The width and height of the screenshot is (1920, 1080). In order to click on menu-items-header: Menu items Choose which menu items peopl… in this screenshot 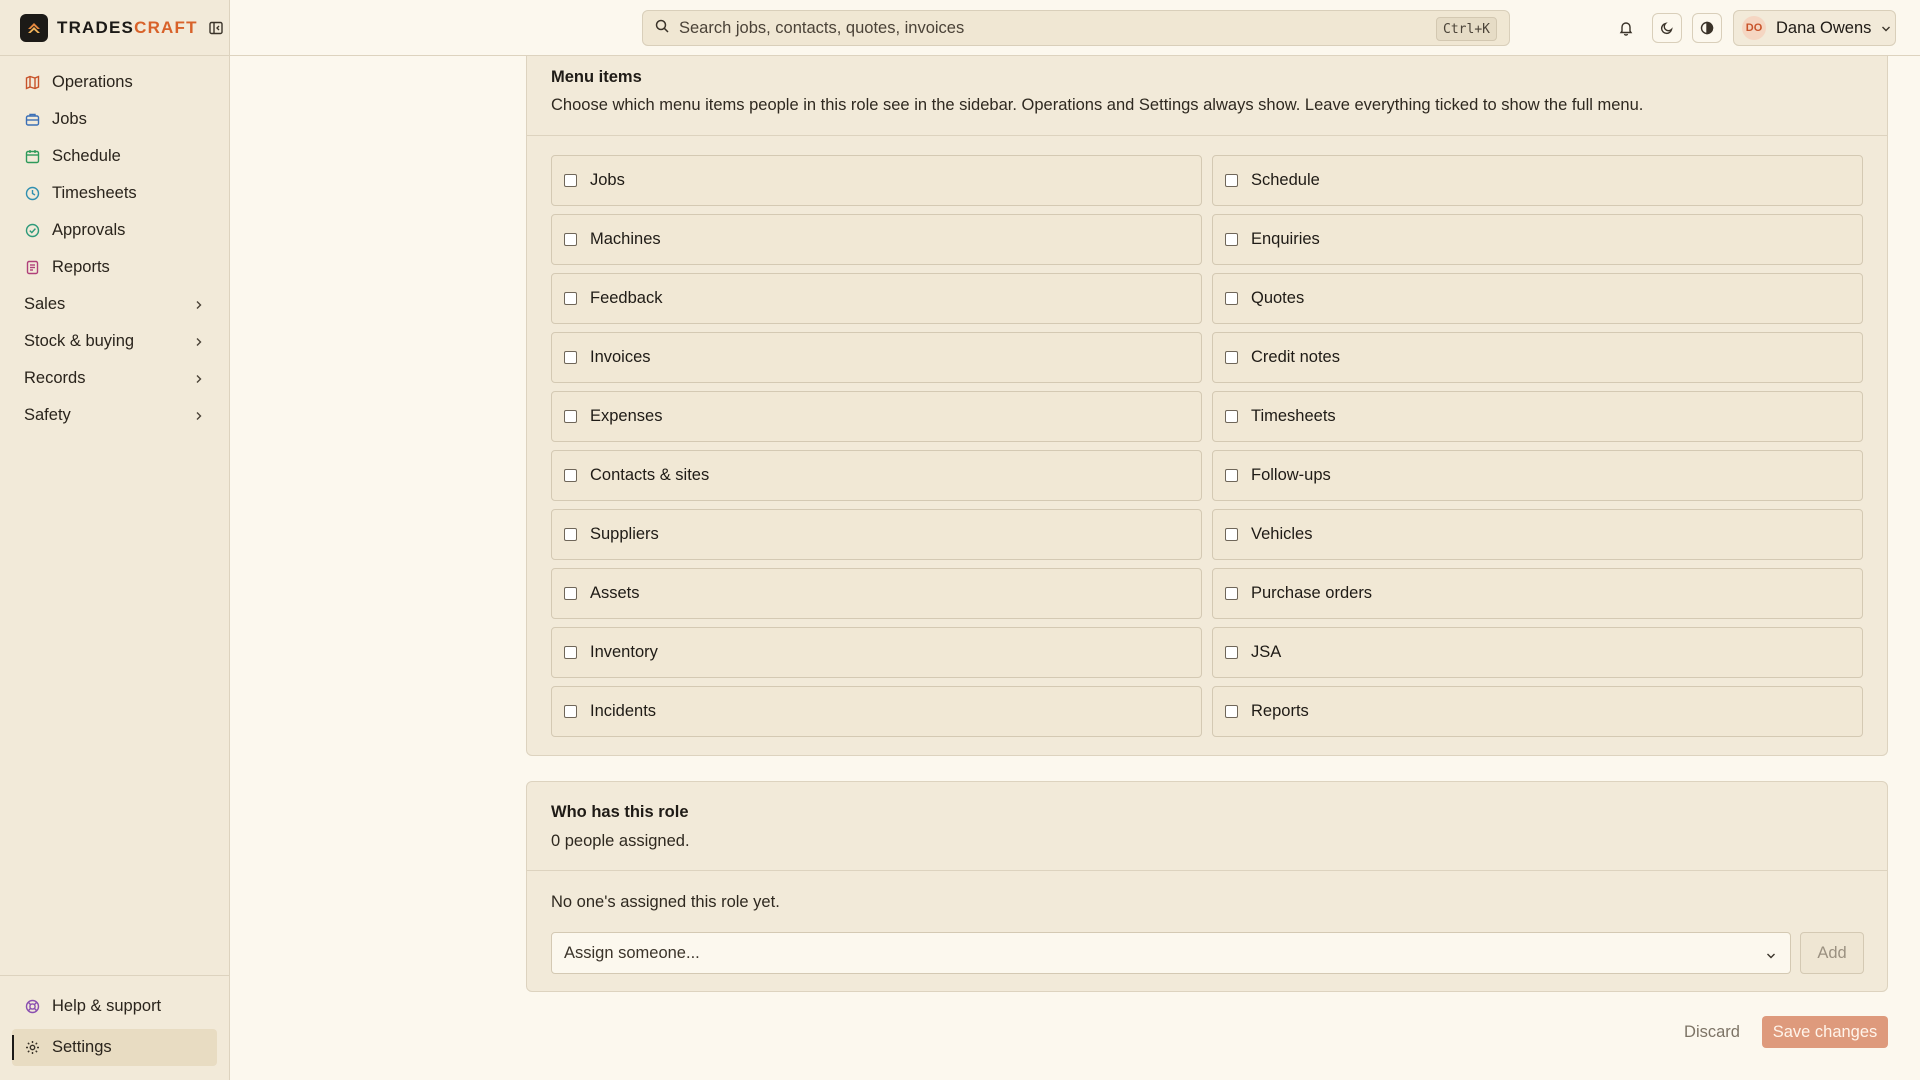, I will do `click(1207, 96)`.